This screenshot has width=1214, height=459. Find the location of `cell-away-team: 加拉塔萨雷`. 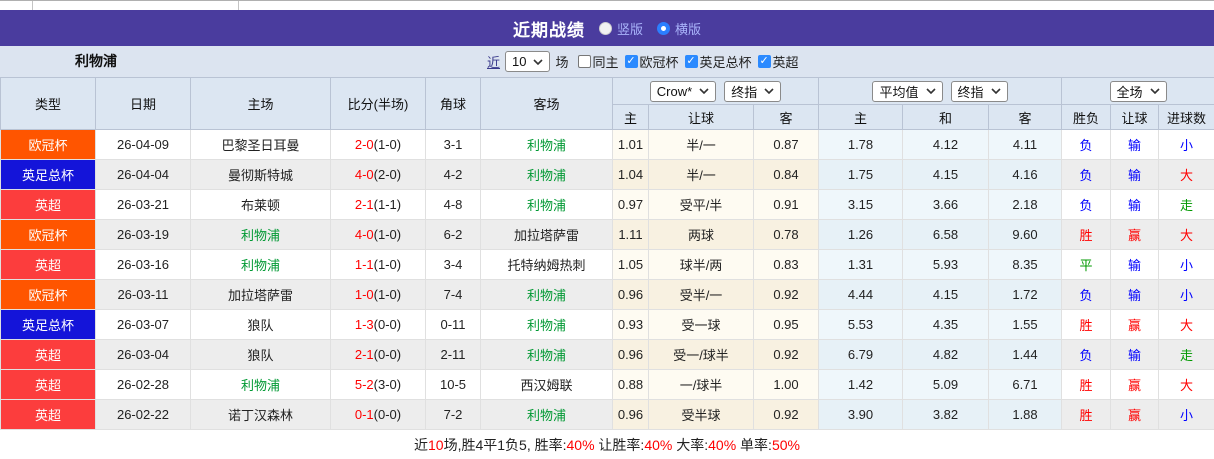

cell-away-team: 加拉塔萨雷 is located at coordinates (546, 234).